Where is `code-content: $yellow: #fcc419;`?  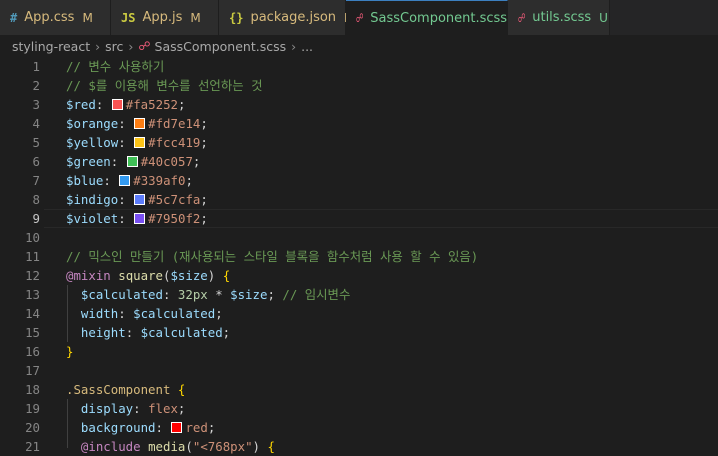 code-content: $yellow: #fcc419; is located at coordinates (137, 142).